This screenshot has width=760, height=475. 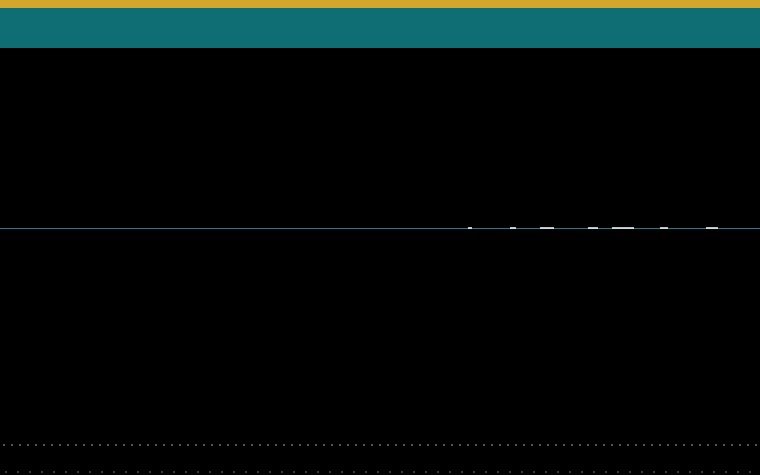 I want to click on accent-strip, so click(x=380, y=4).